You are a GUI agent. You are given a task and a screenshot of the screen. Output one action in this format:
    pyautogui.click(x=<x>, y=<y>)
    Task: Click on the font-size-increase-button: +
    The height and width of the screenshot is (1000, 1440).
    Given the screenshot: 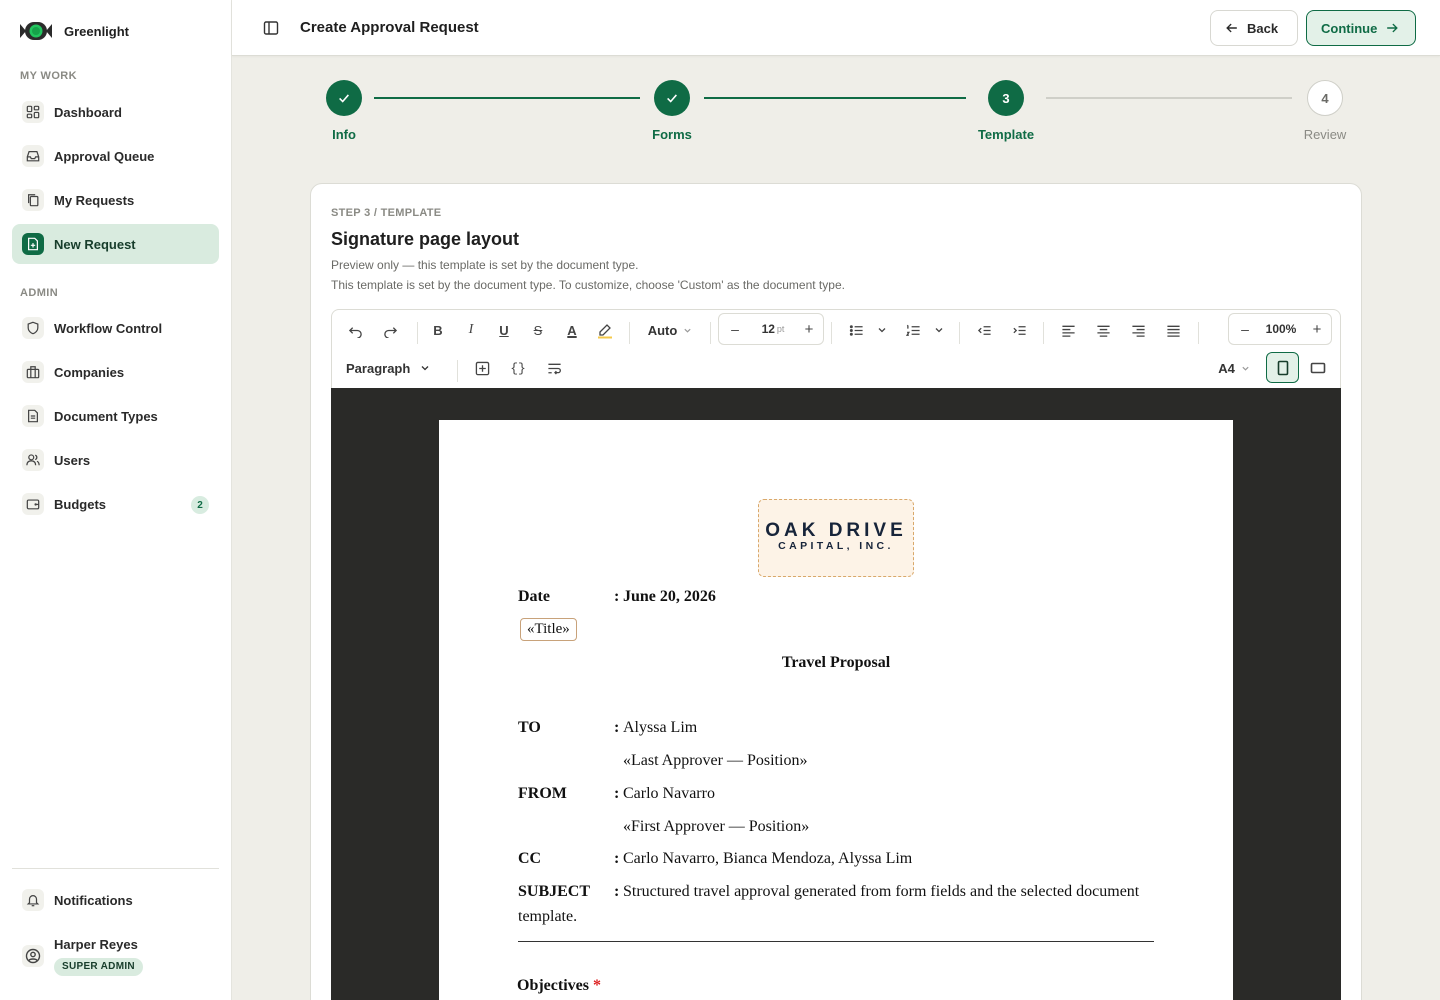 What is the action you would take?
    pyautogui.click(x=809, y=329)
    